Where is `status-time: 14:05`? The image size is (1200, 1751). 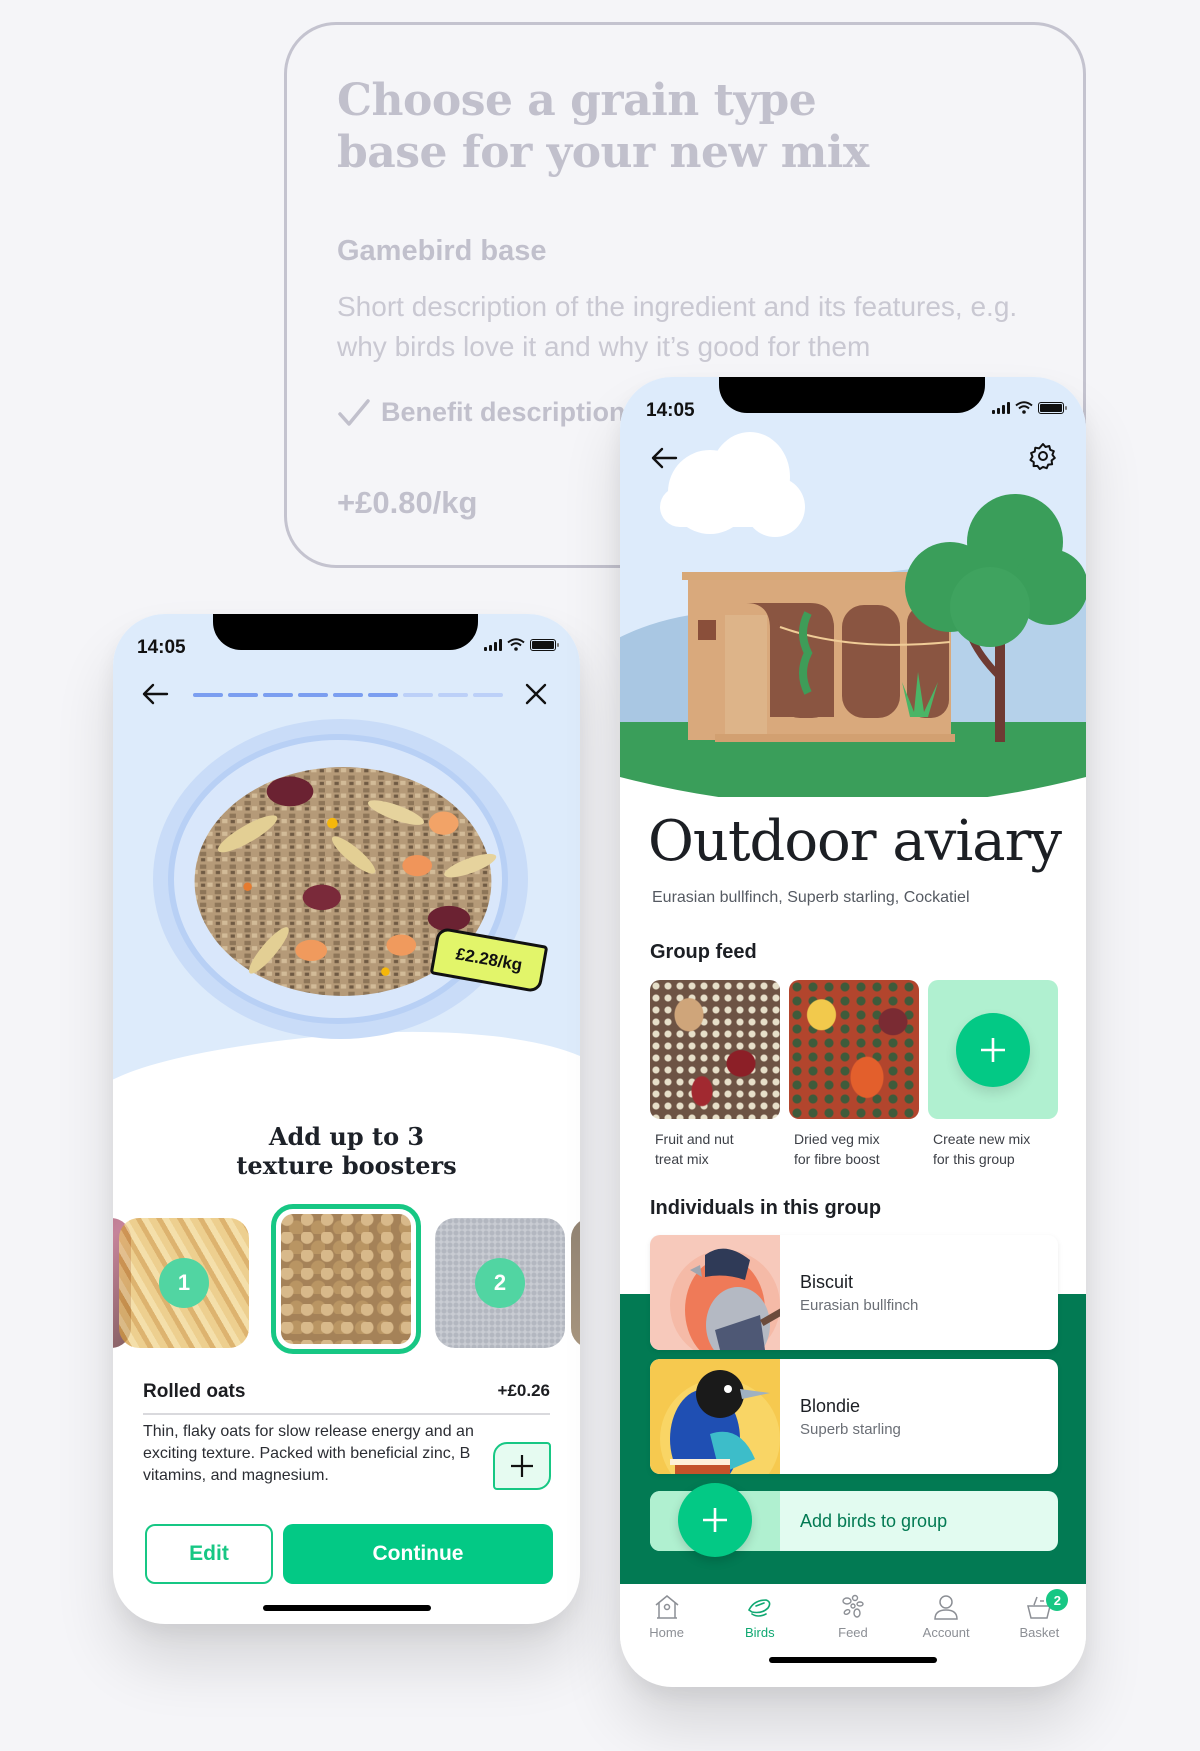
status-time: 14:05 is located at coordinates (161, 647).